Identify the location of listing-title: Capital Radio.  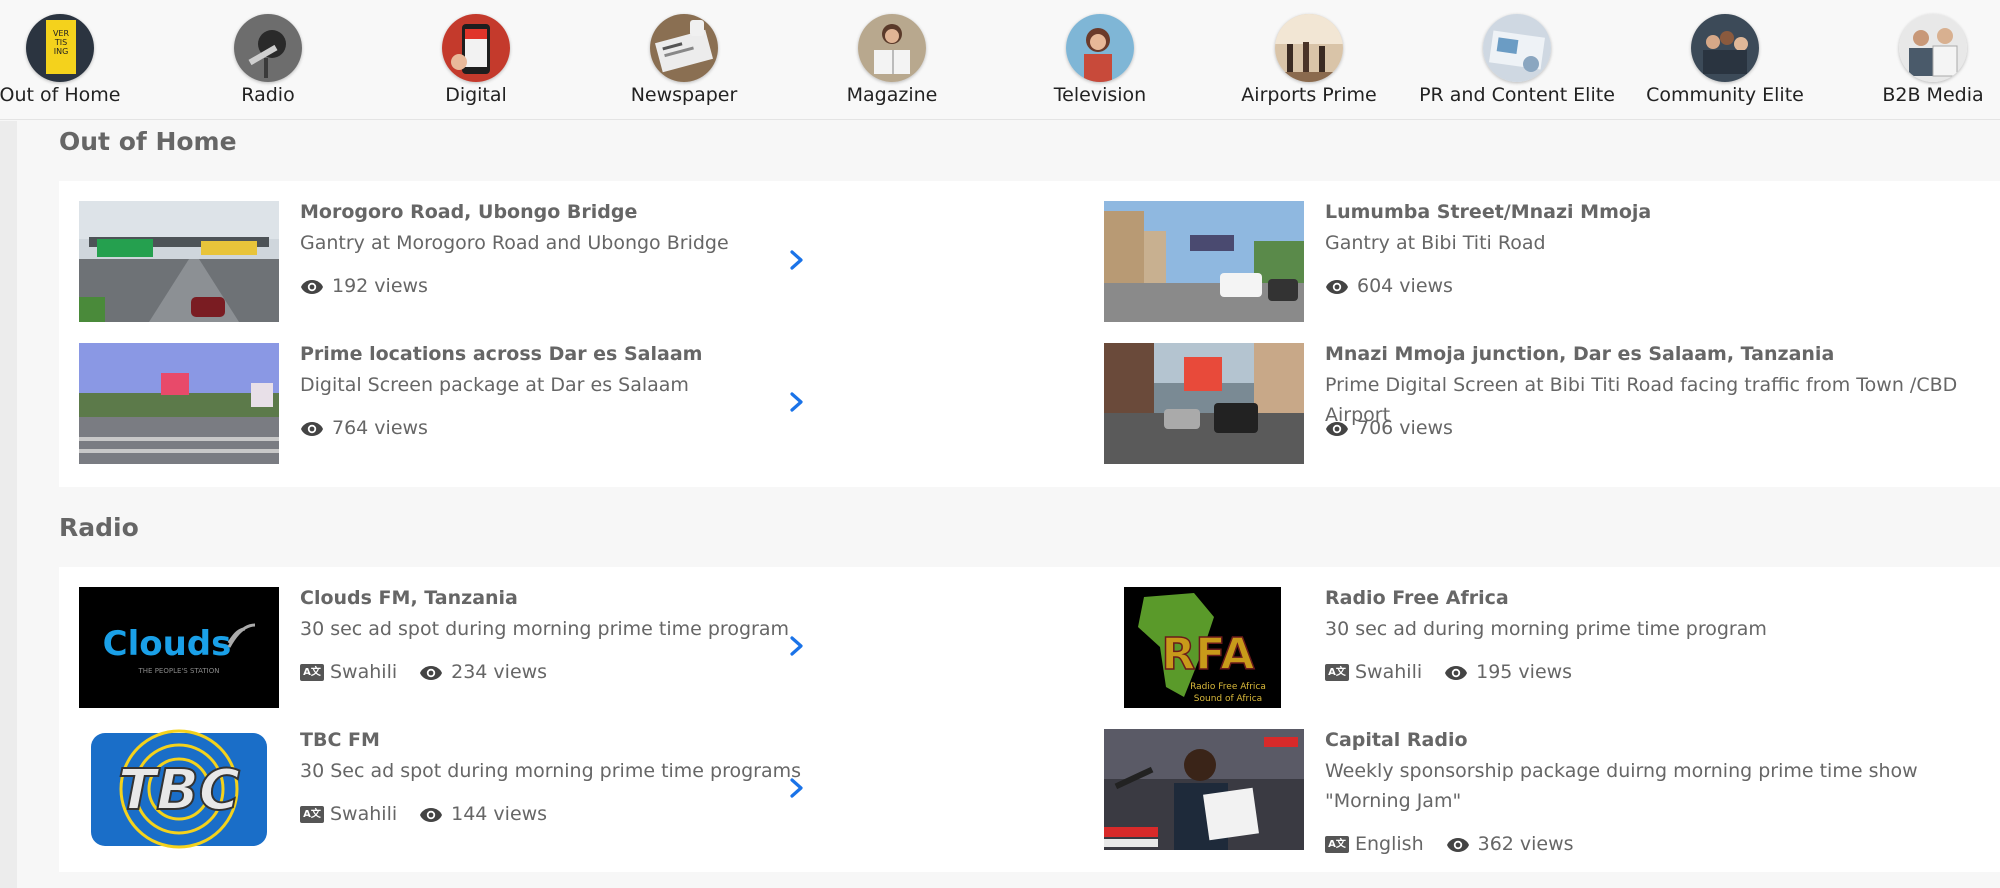
(1396, 740).